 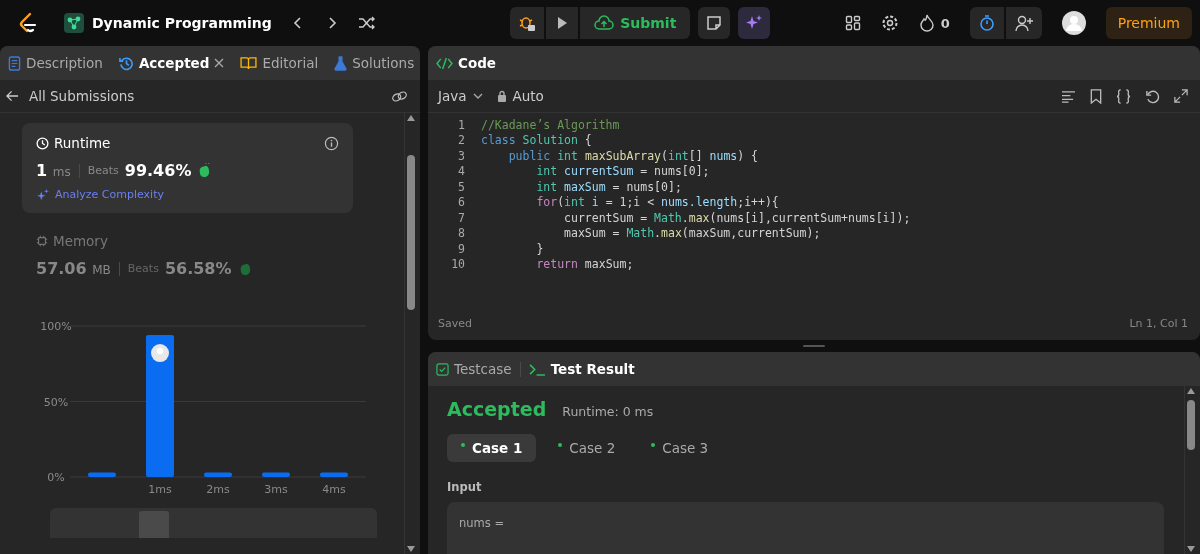 I want to click on code-line: int maxSum = nums[0];, so click(x=608, y=186).